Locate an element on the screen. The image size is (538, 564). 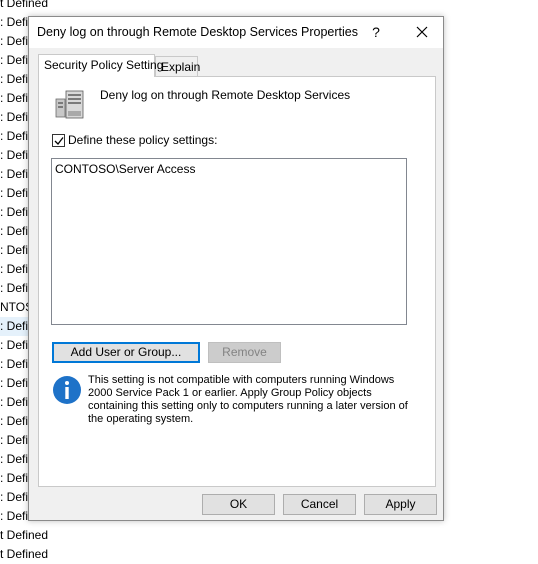
remove-button: Remove is located at coordinates (244, 352).